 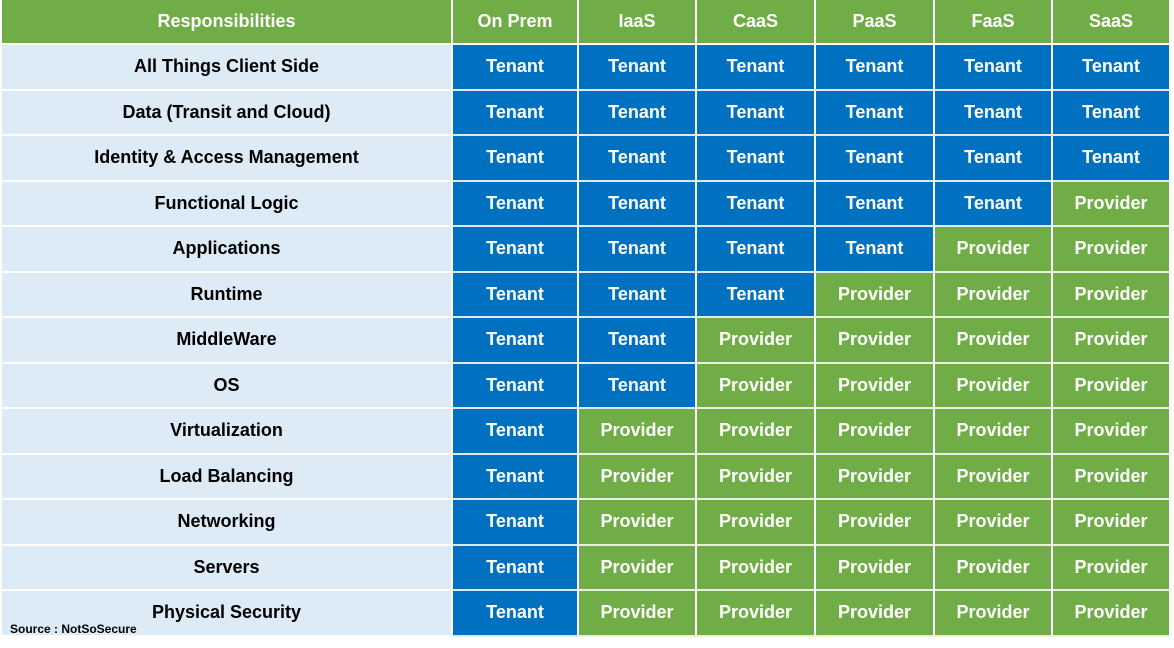 I want to click on row-label: Servers, so click(x=227, y=568).